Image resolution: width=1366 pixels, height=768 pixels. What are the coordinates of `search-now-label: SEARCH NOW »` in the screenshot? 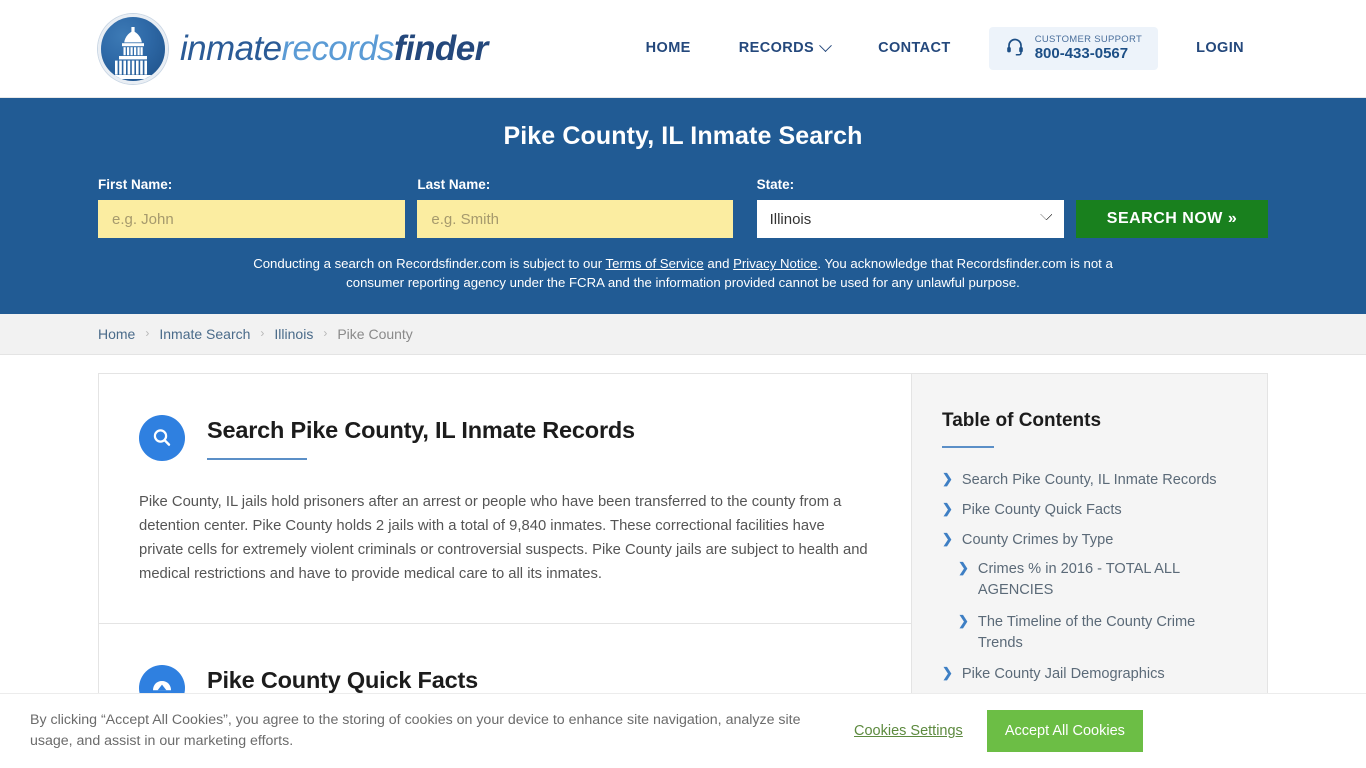 It's located at (1172, 218).